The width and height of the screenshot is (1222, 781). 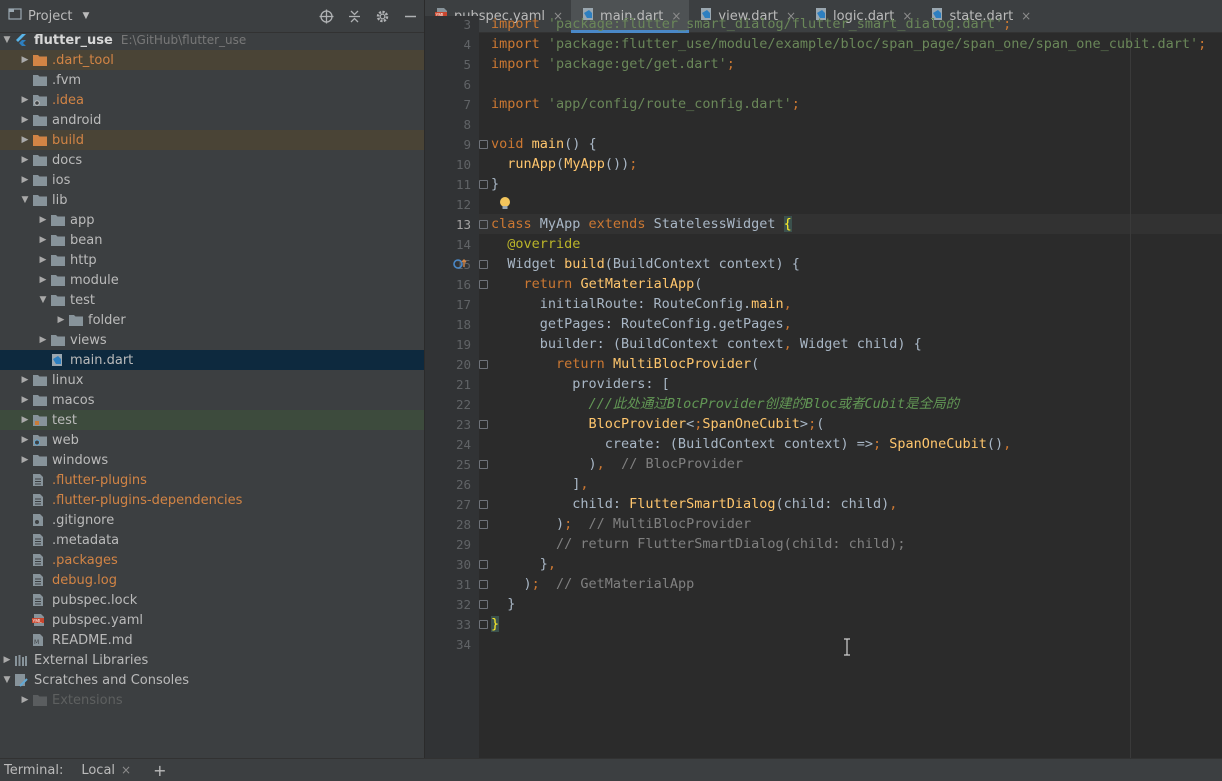 What do you see at coordinates (68, 100) in the screenshot?
I see `tree-item-label: .idea` at bounding box center [68, 100].